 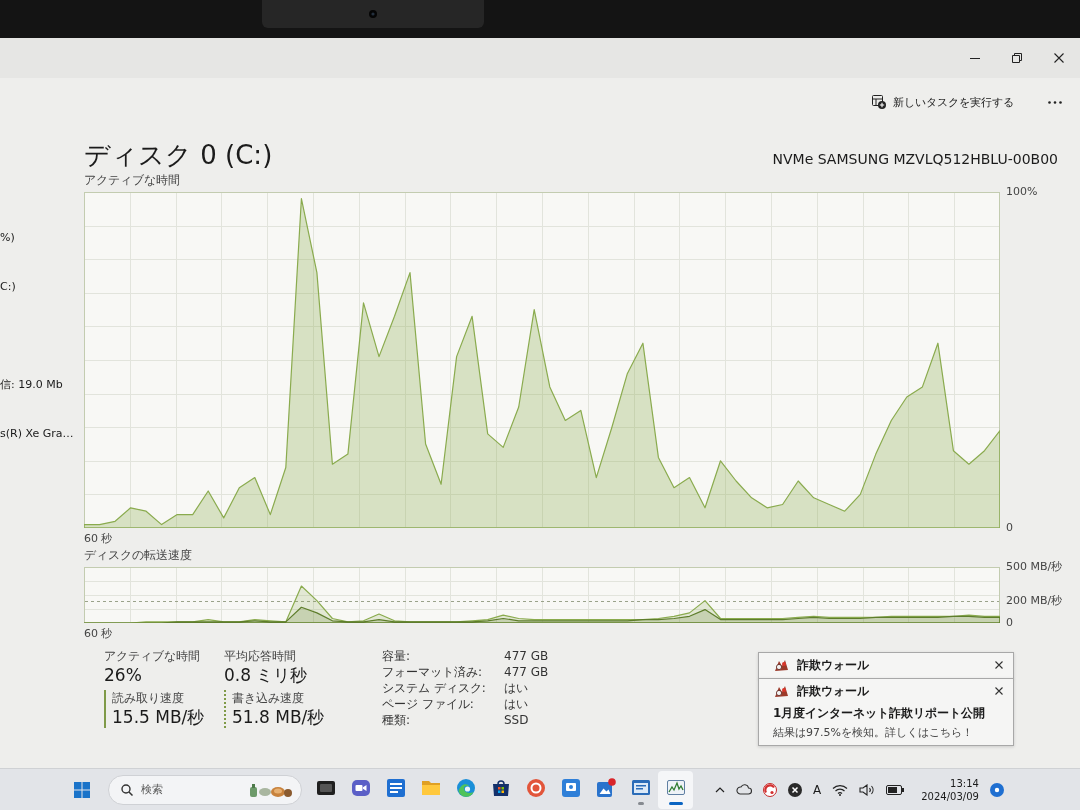 I want to click on performance-graph-icon, so click(x=675, y=788).